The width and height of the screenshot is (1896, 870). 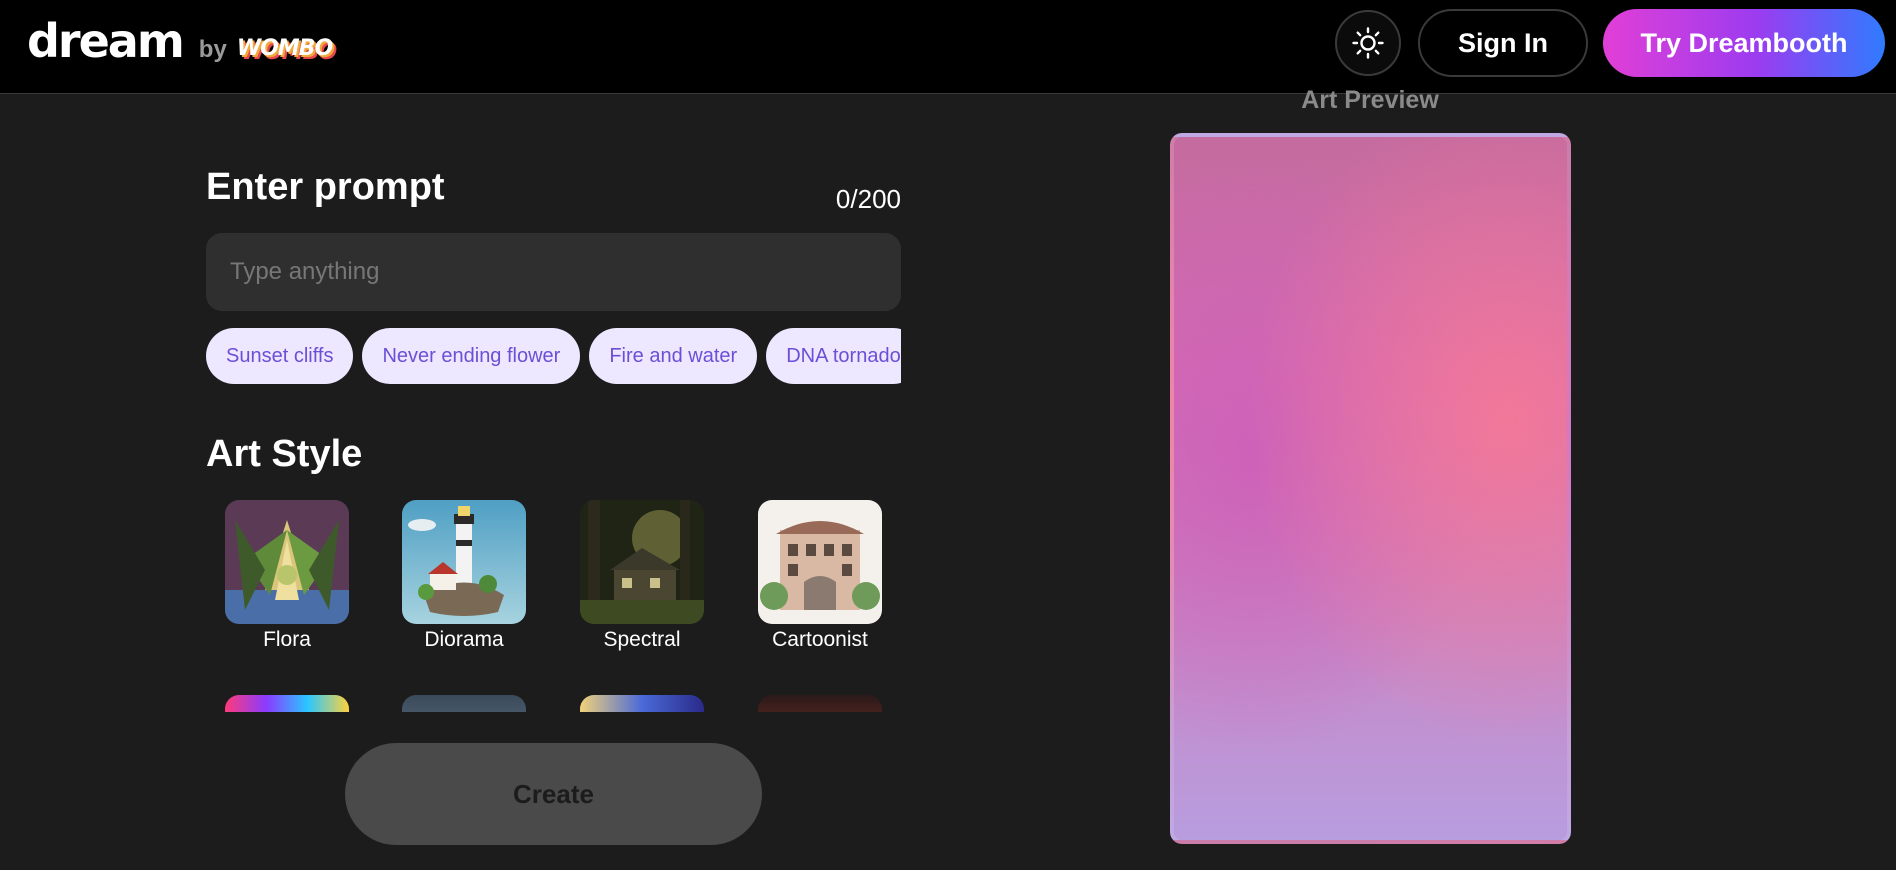 I want to click on style-thumbnail-spectral, so click(x=642, y=562).